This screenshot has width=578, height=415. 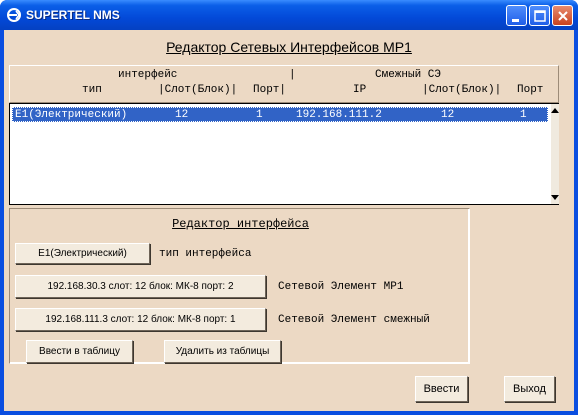 What do you see at coordinates (269, 90) in the screenshot?
I see `column-port: Порт|` at bounding box center [269, 90].